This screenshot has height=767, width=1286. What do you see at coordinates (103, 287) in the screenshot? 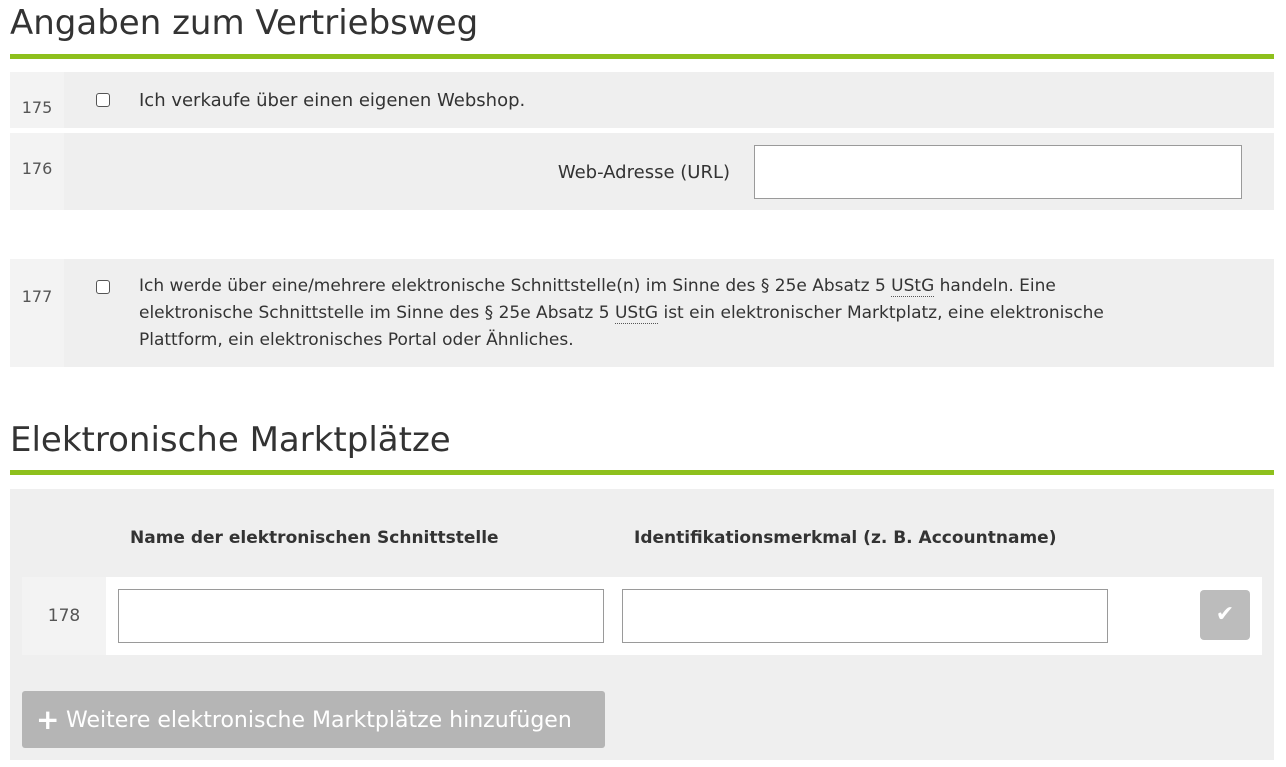
I see `schnittstelle-checkbox` at bounding box center [103, 287].